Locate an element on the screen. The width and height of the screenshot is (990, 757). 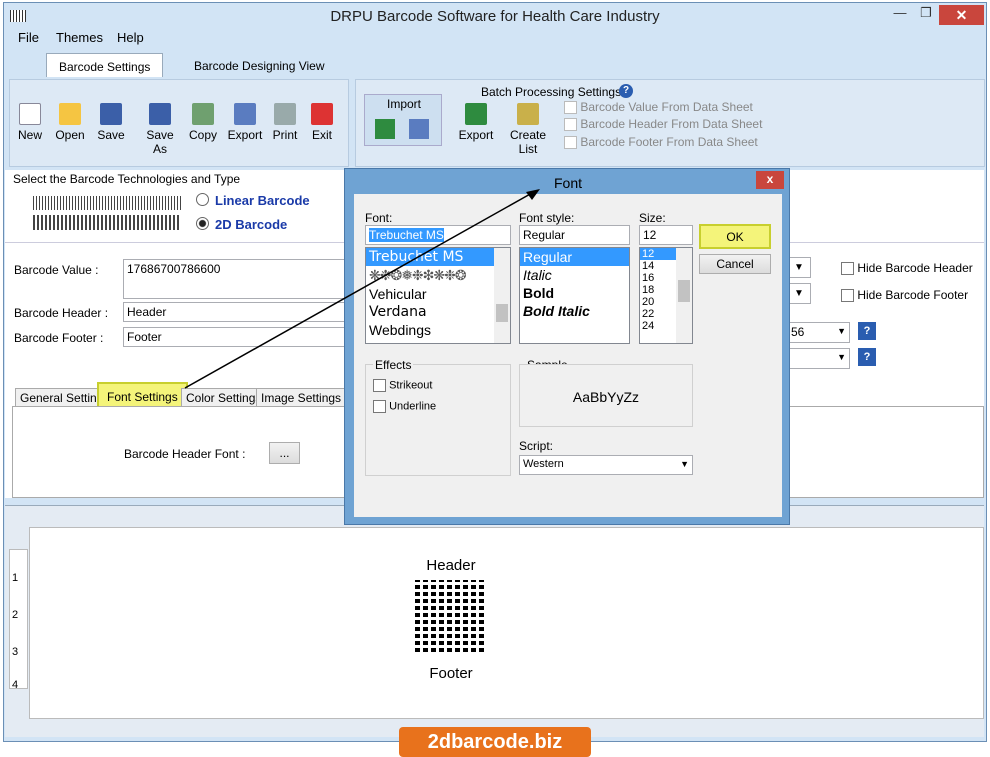
linear-barcode-radio is located at coordinates (202, 199).